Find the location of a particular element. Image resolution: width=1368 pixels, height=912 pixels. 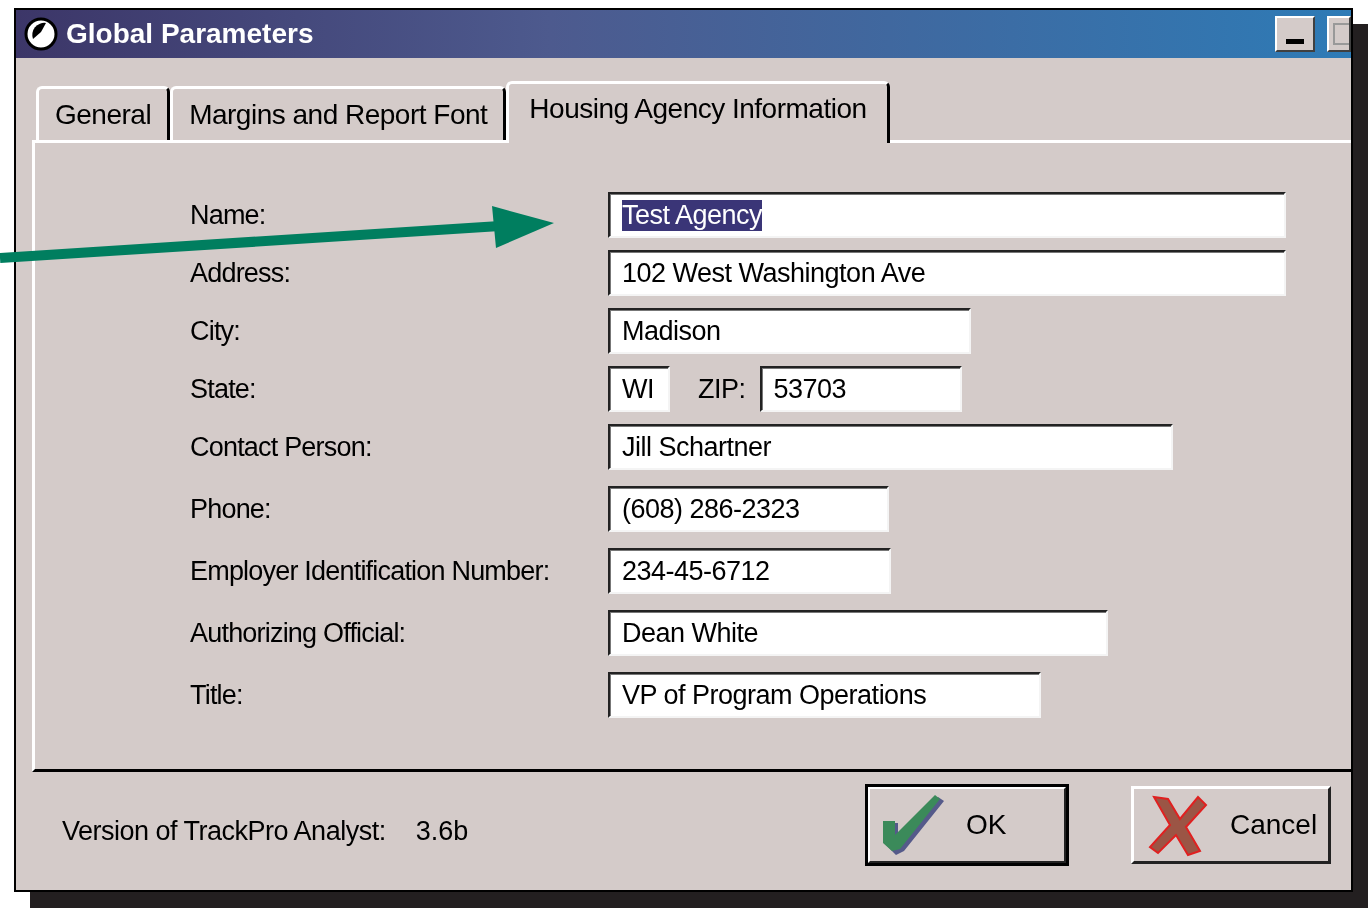

field-label: Phone: is located at coordinates (230, 508).